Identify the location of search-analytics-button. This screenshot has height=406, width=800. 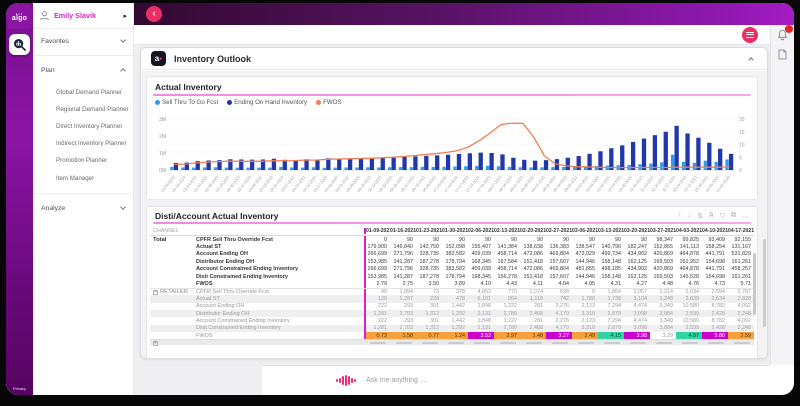
(19, 44).